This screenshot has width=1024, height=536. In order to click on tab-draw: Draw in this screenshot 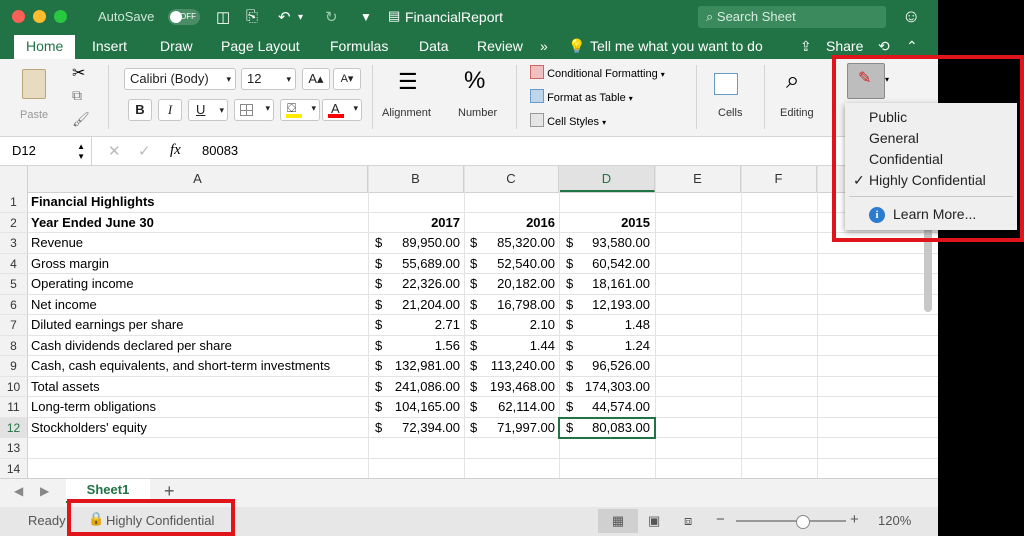, I will do `click(176, 46)`.